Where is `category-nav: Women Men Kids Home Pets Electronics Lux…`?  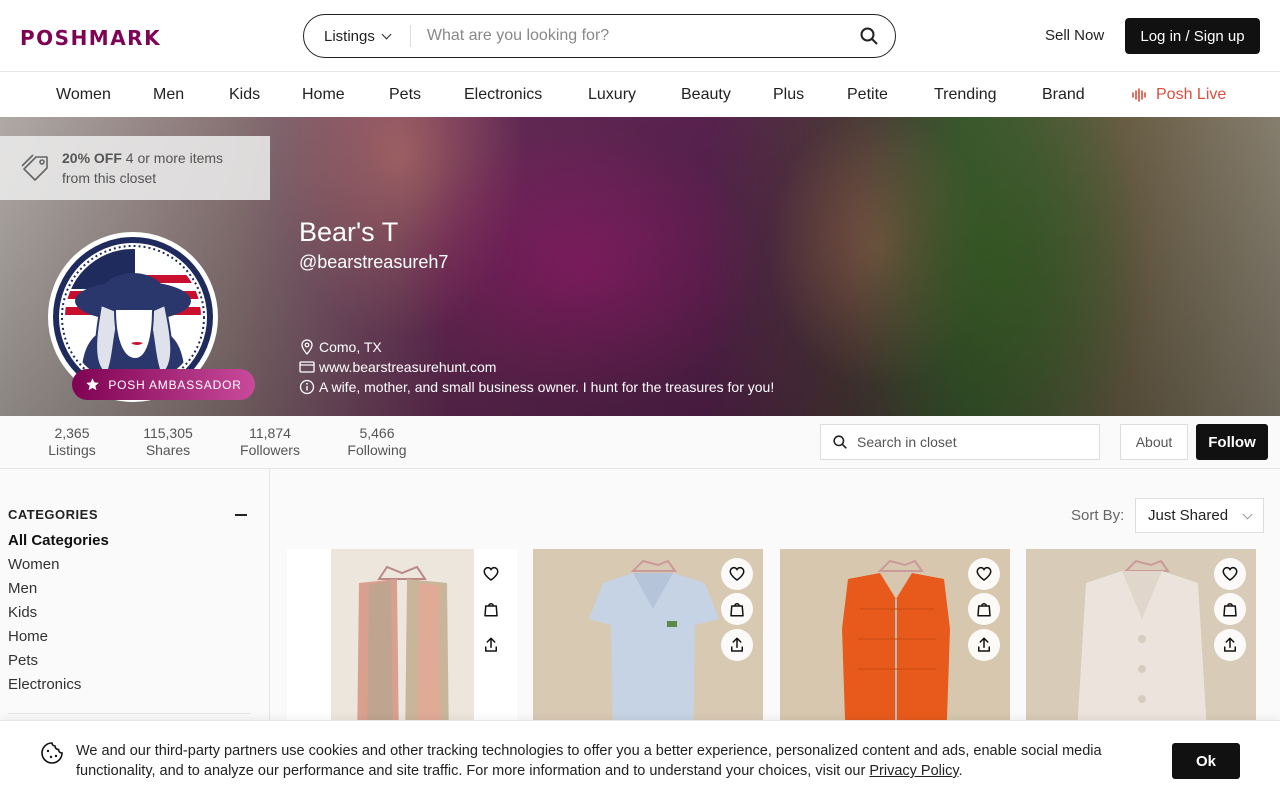
category-nav: Women Men Kids Home Pets Electronics Lux… is located at coordinates (640, 95).